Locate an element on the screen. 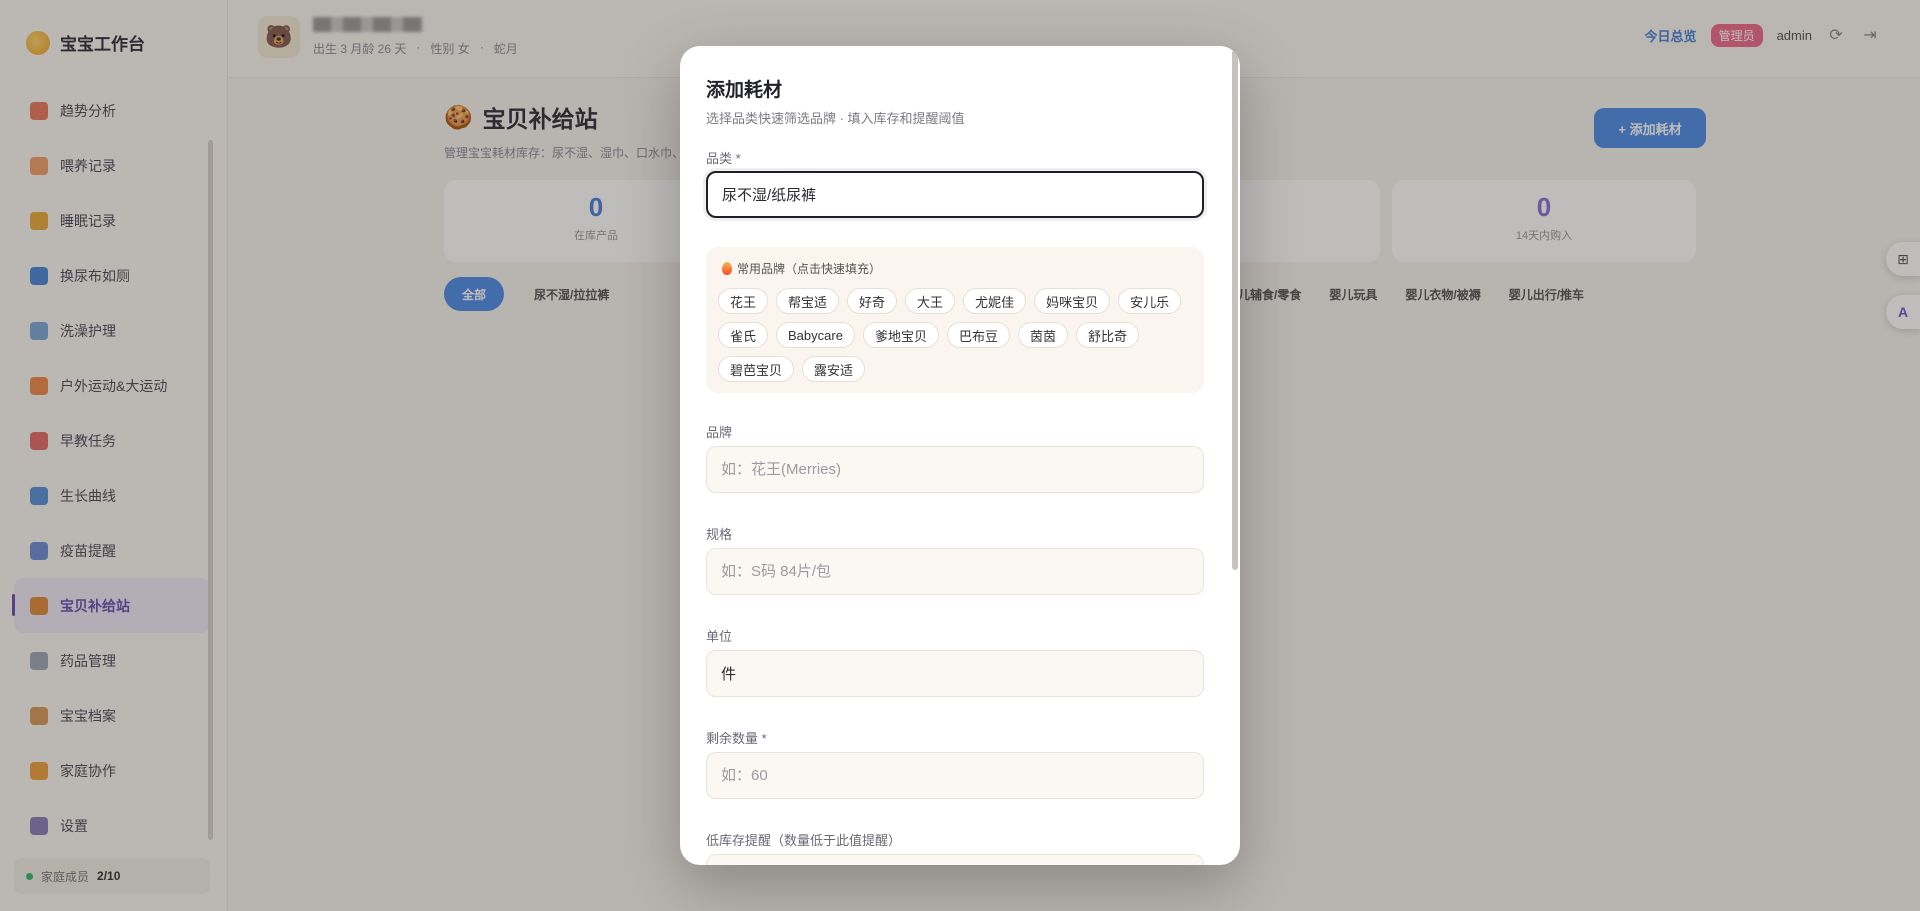  unit-label: 单位 is located at coordinates (719, 636).